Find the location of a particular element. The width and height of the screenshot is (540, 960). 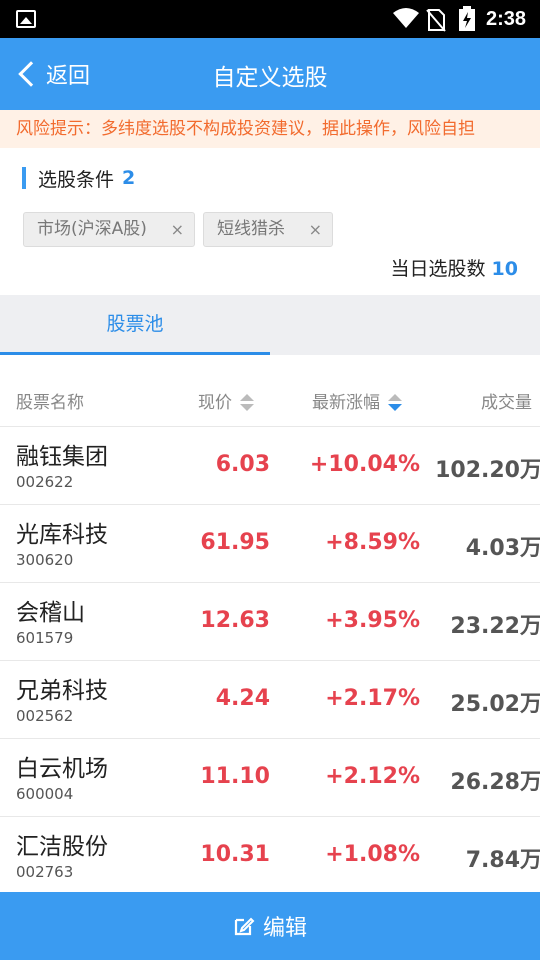

table-row: 汇洁股份 002763 10.31 +1.08% 7.84万 is located at coordinates (270, 855).